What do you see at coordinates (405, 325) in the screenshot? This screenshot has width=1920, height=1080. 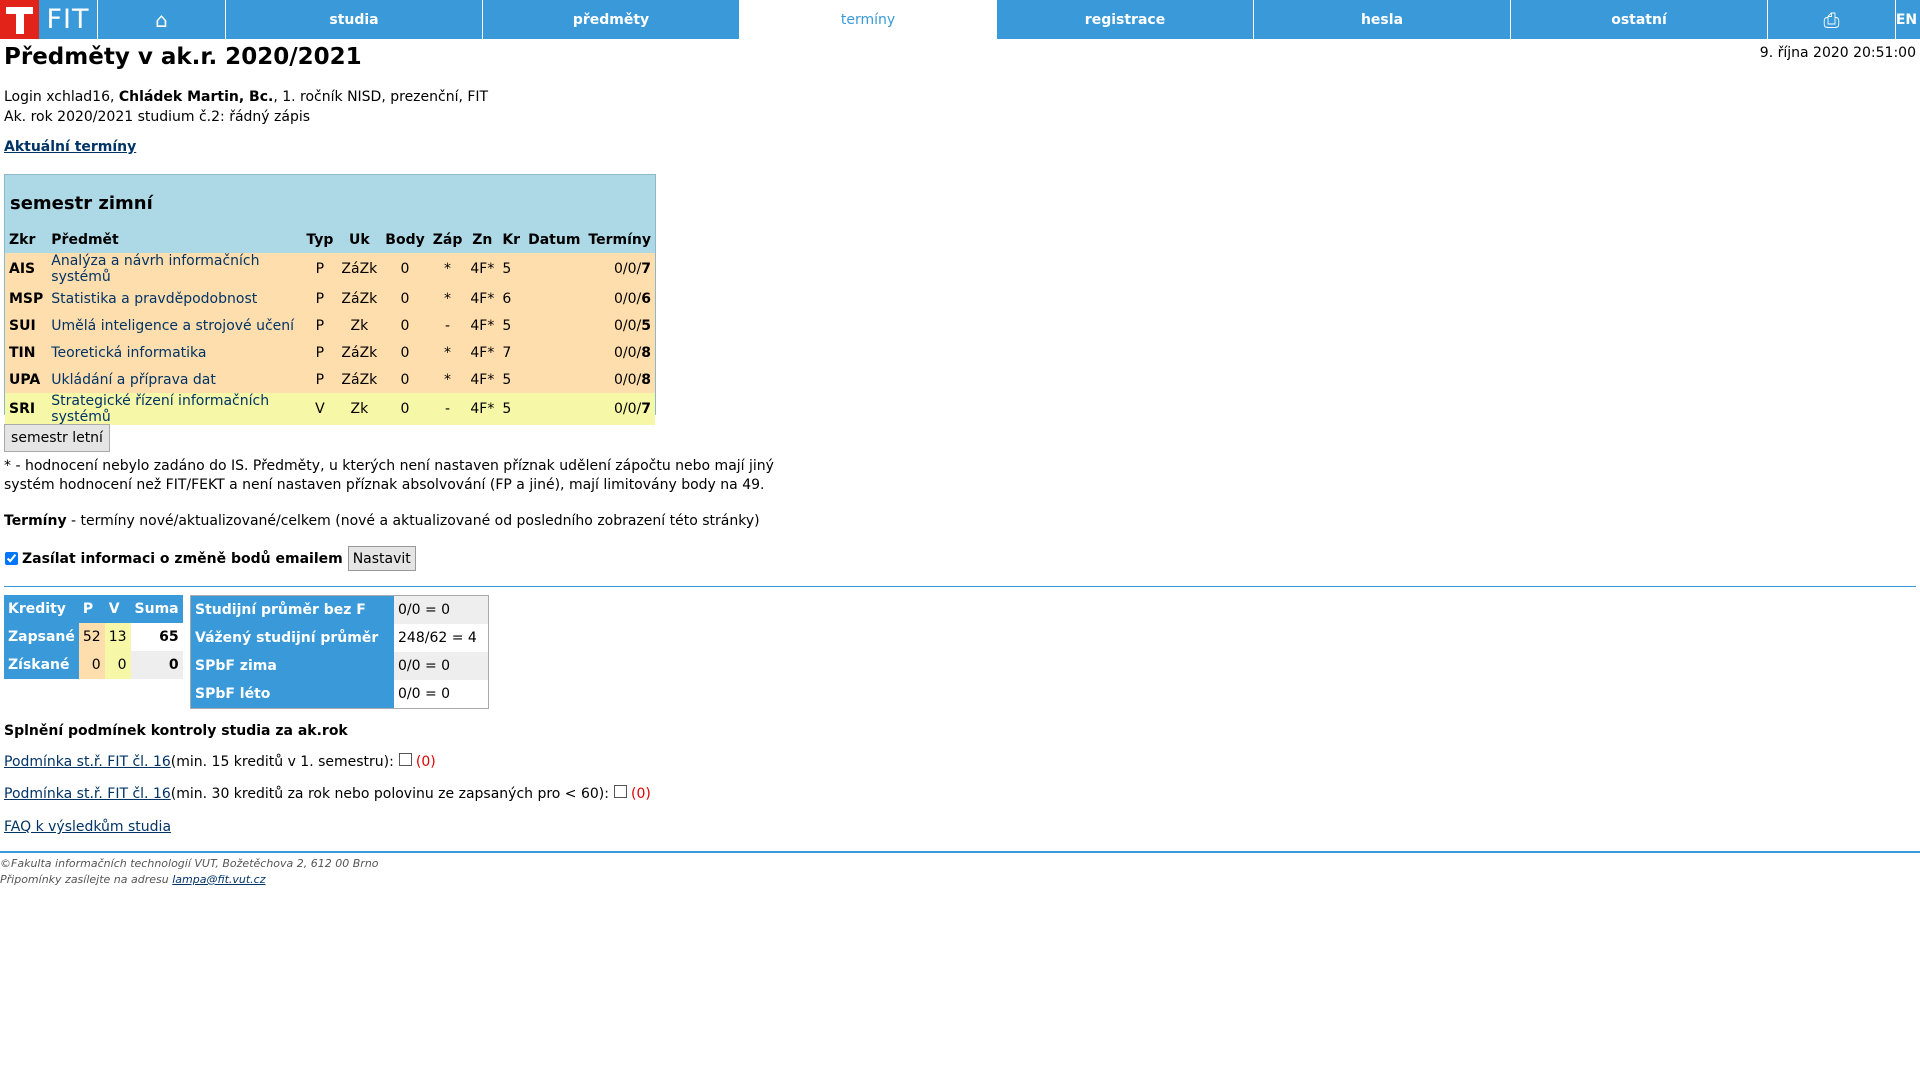 I see `course-body: 0` at bounding box center [405, 325].